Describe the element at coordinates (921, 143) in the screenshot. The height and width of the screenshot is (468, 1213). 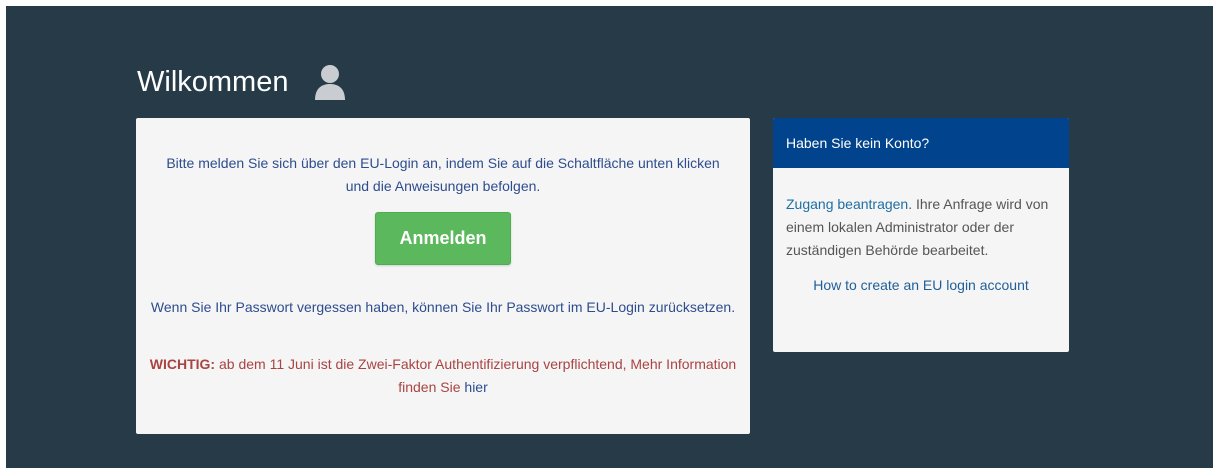
I see `no-account-header: Haben Sie kein Konto?` at that location.